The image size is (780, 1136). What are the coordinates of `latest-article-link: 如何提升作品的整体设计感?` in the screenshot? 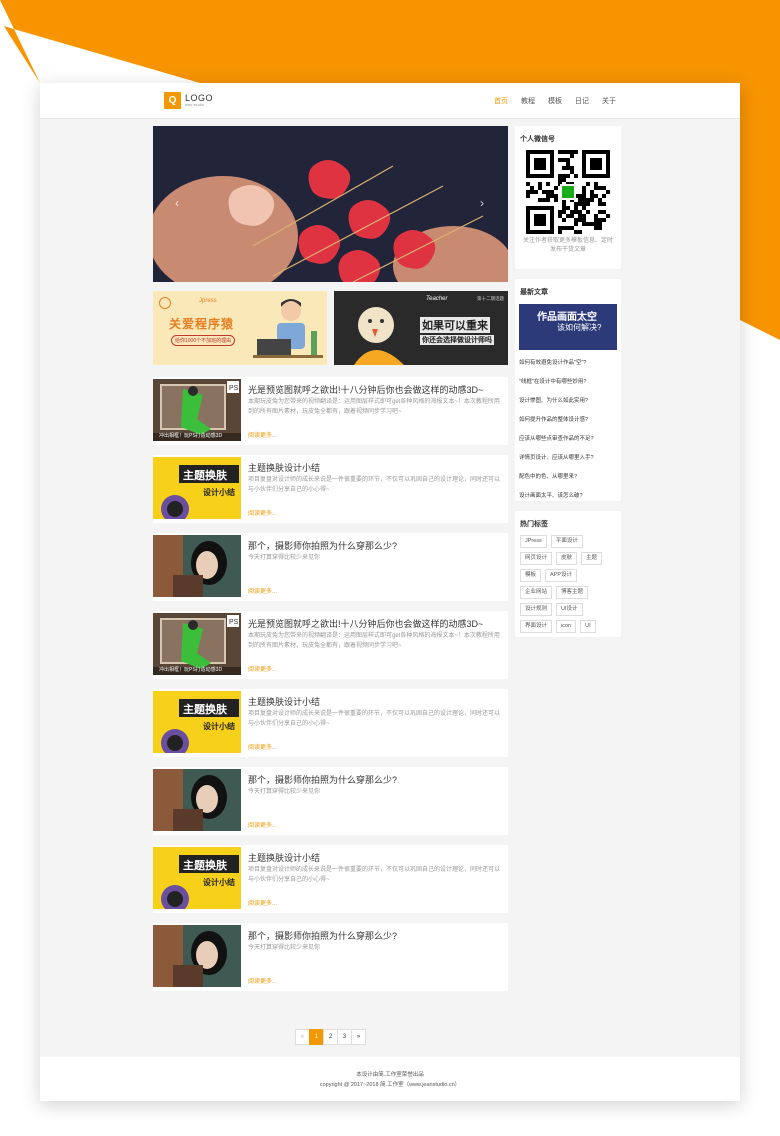 It's located at (568, 420).